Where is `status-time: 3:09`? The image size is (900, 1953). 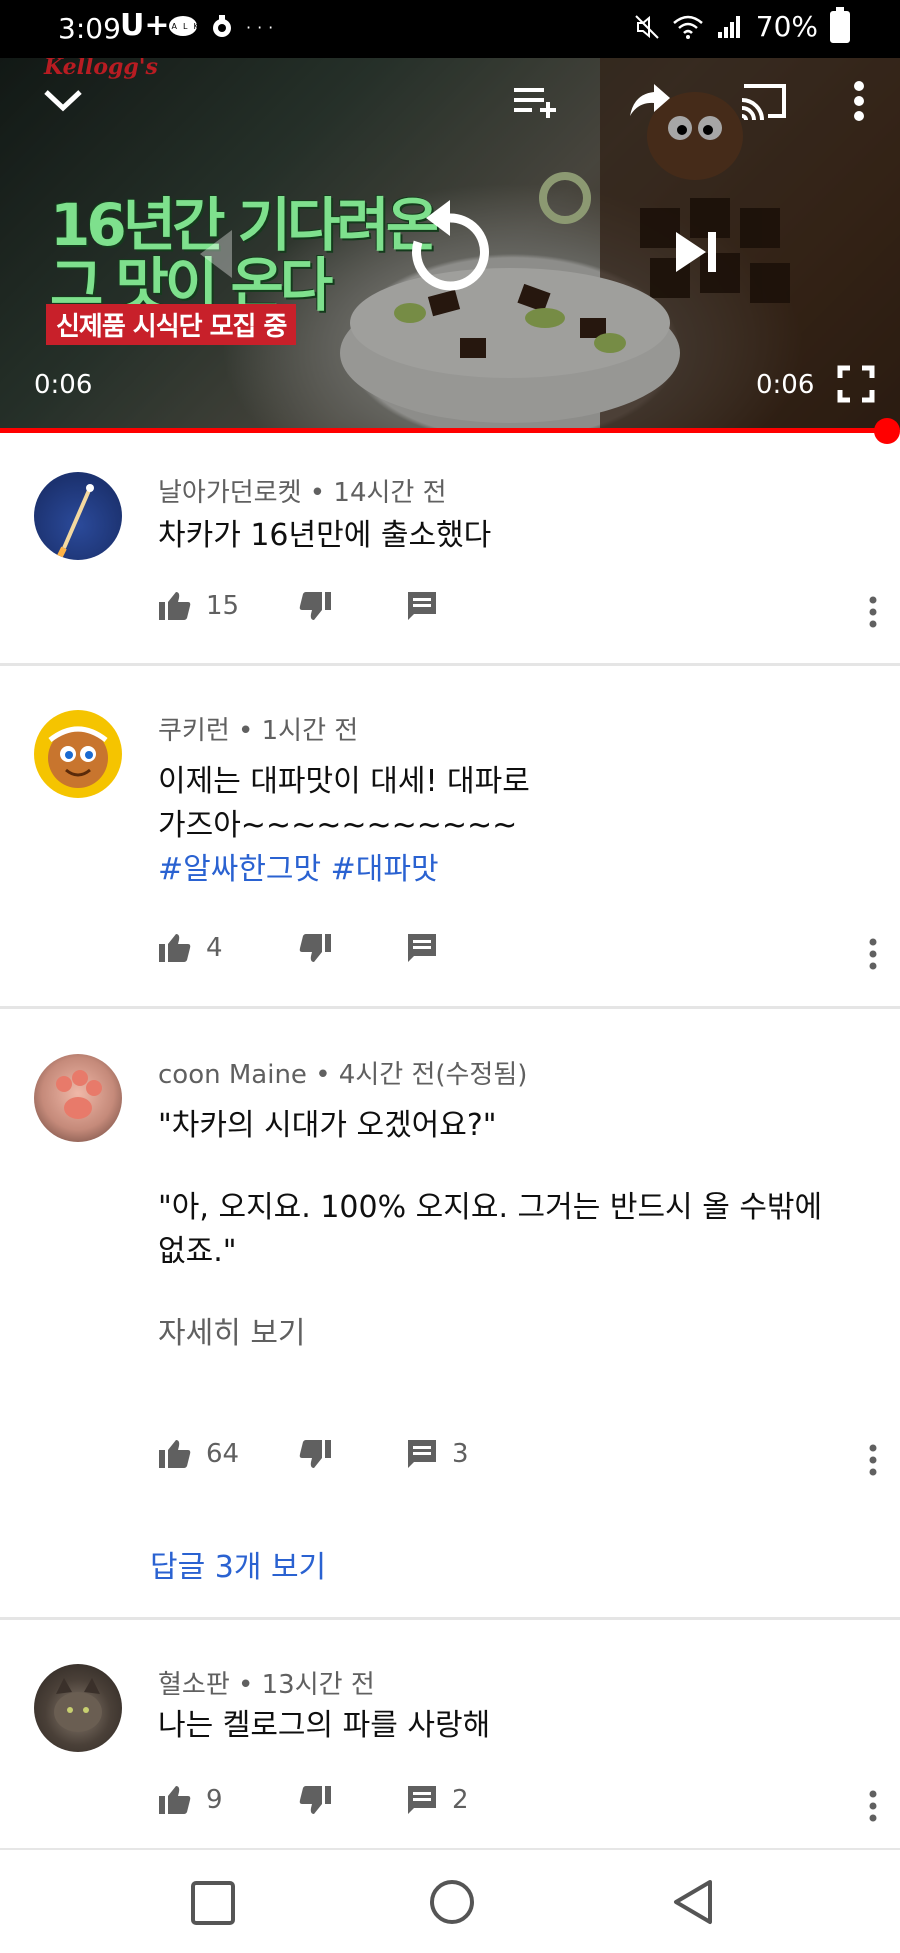 status-time: 3:09 is located at coordinates (89, 28).